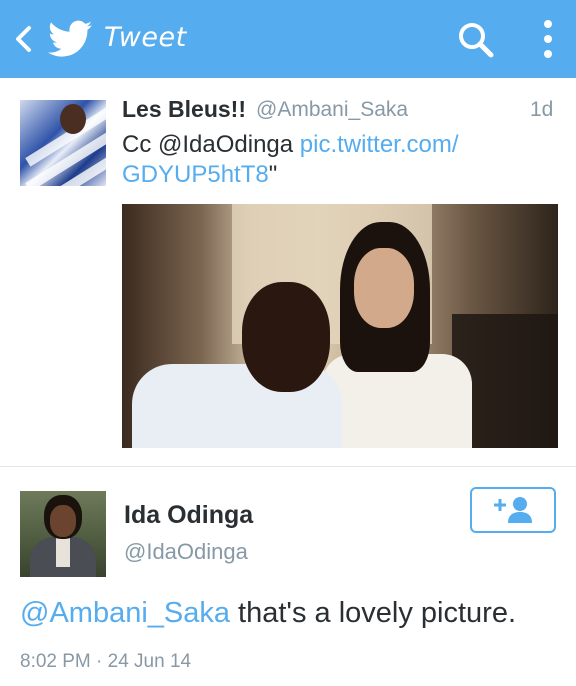  What do you see at coordinates (273, 174) in the screenshot?
I see `tweet-text-suffix: "` at bounding box center [273, 174].